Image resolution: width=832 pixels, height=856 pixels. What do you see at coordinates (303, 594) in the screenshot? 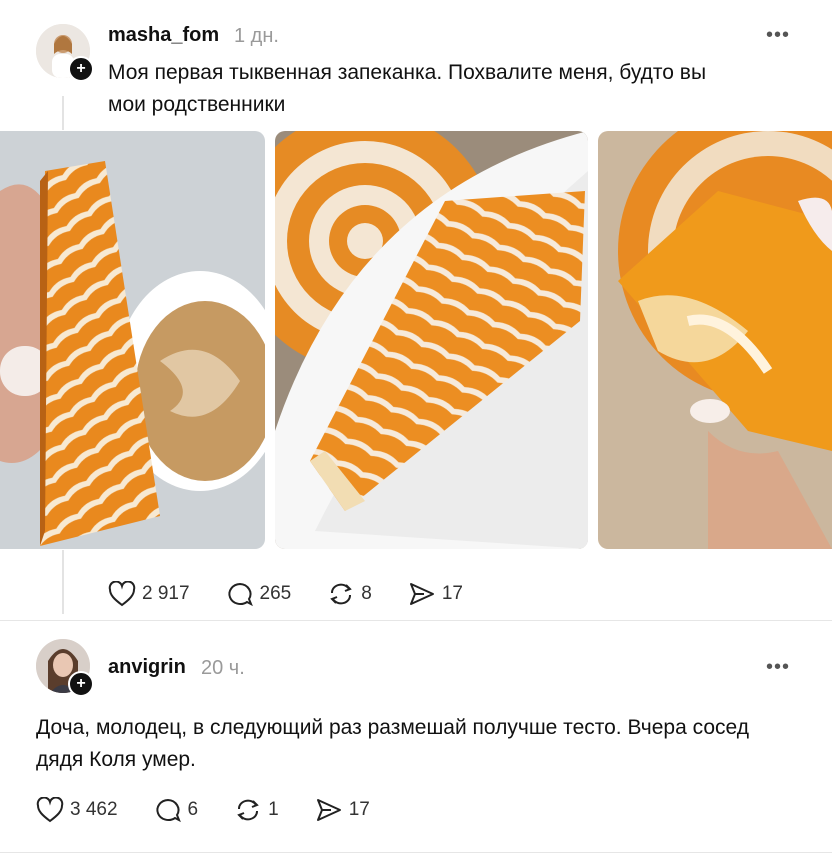
I see `post-actions: 2 917 265 8 17` at bounding box center [303, 594].